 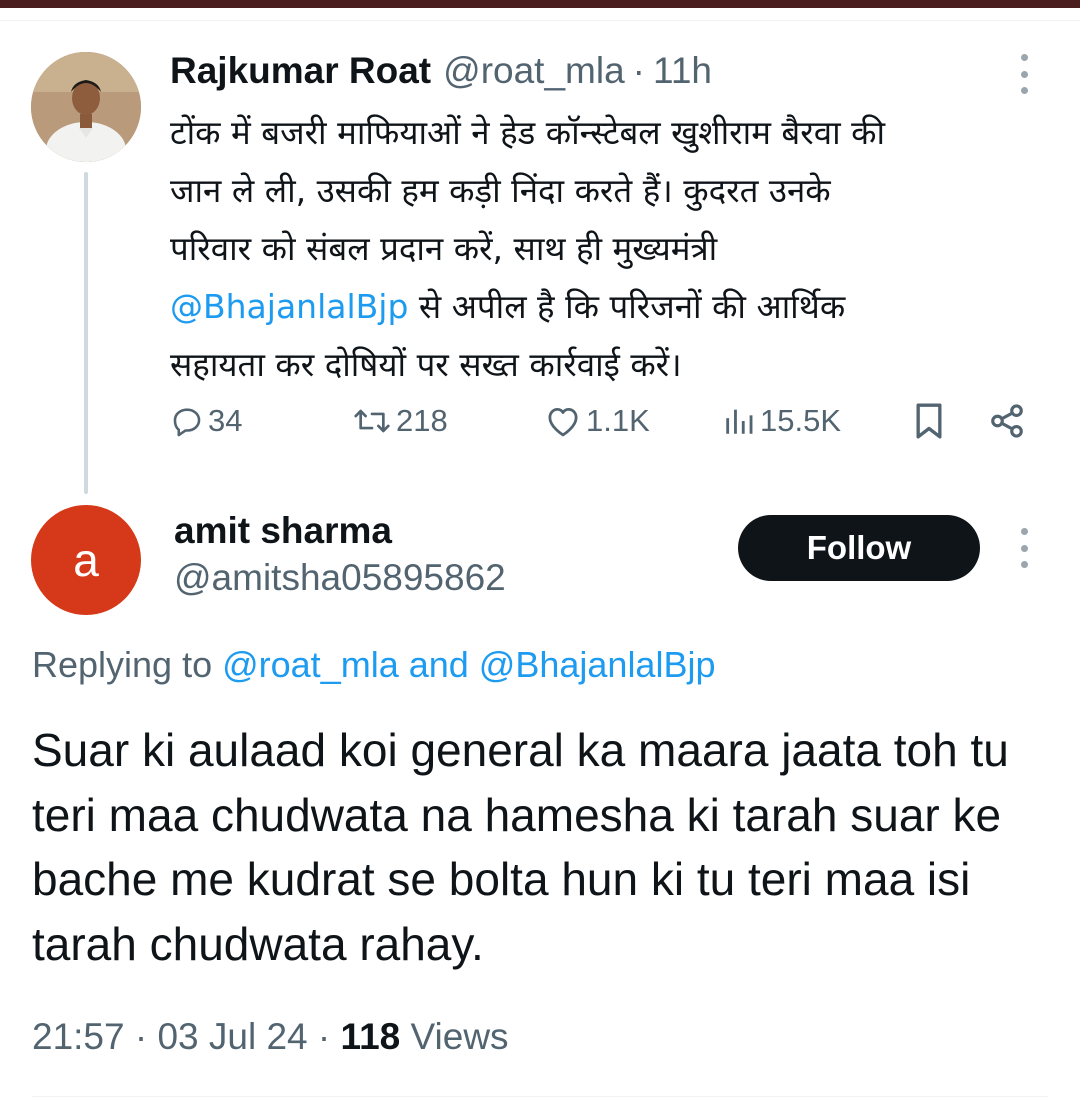 What do you see at coordinates (225, 420) in the screenshot?
I see `reply-count: 34` at bounding box center [225, 420].